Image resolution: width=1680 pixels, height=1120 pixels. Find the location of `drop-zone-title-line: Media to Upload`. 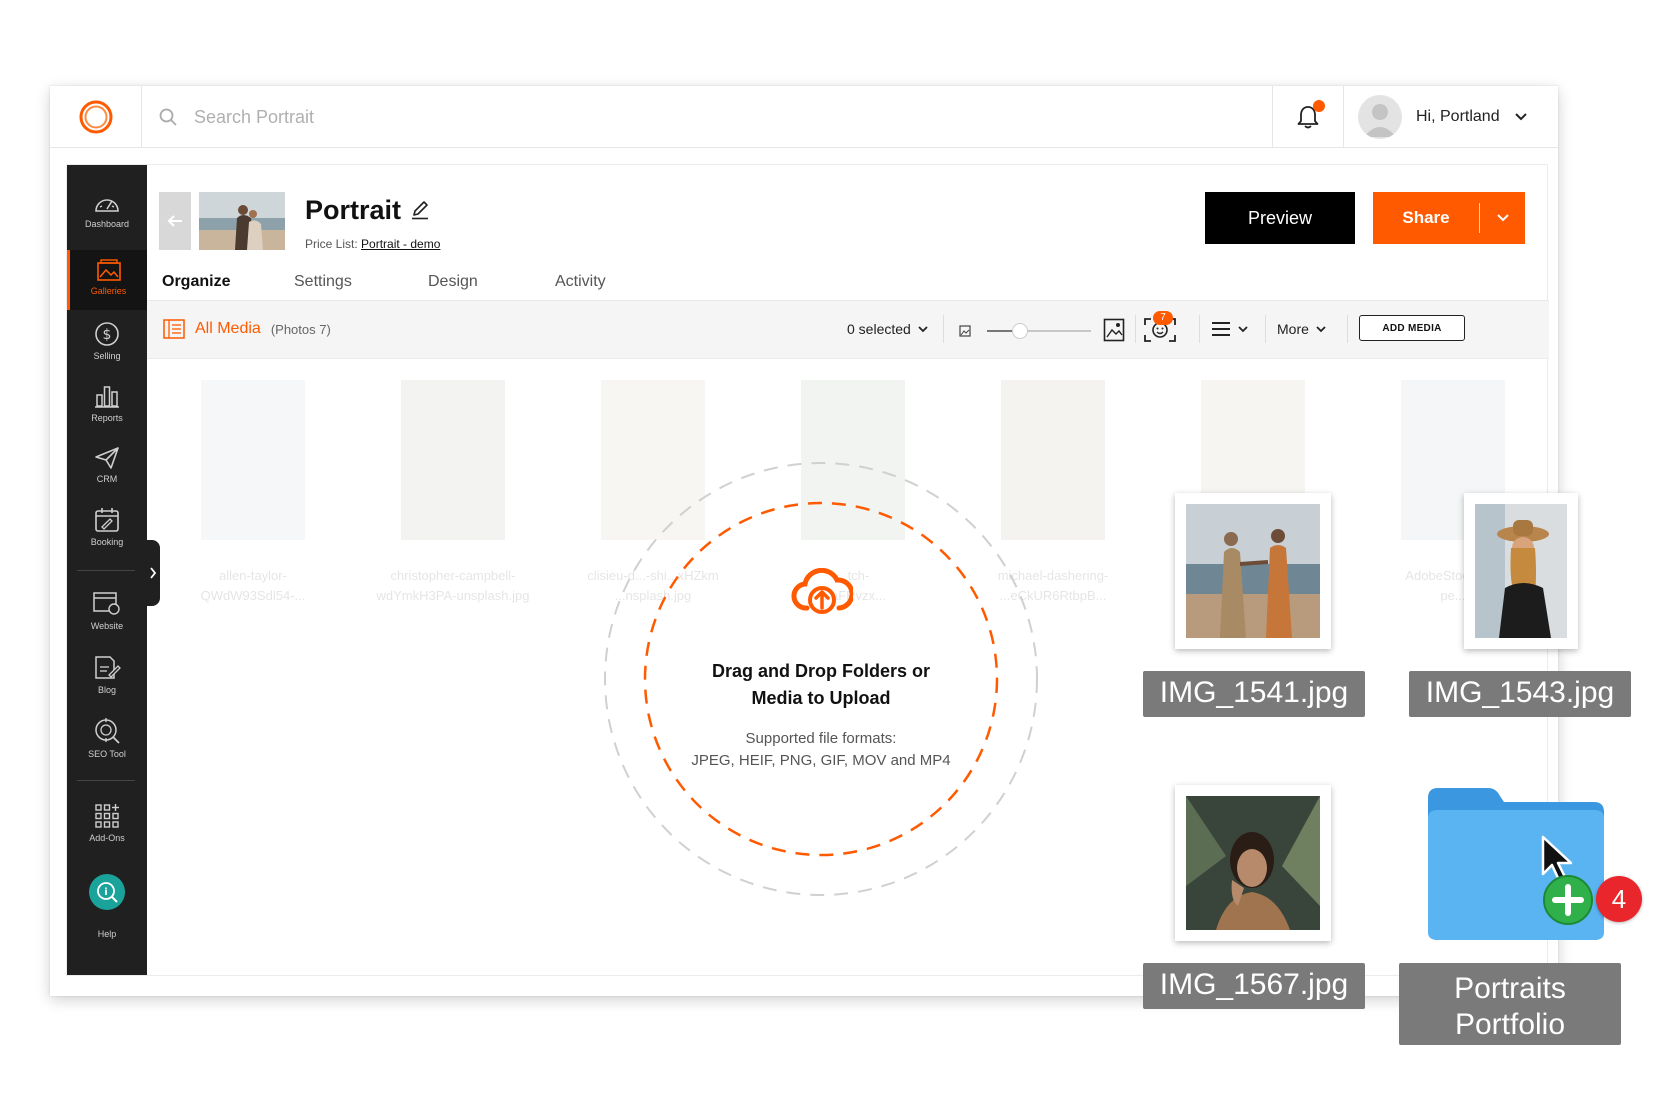

drop-zone-title-line: Media to Upload is located at coordinates (821, 698).